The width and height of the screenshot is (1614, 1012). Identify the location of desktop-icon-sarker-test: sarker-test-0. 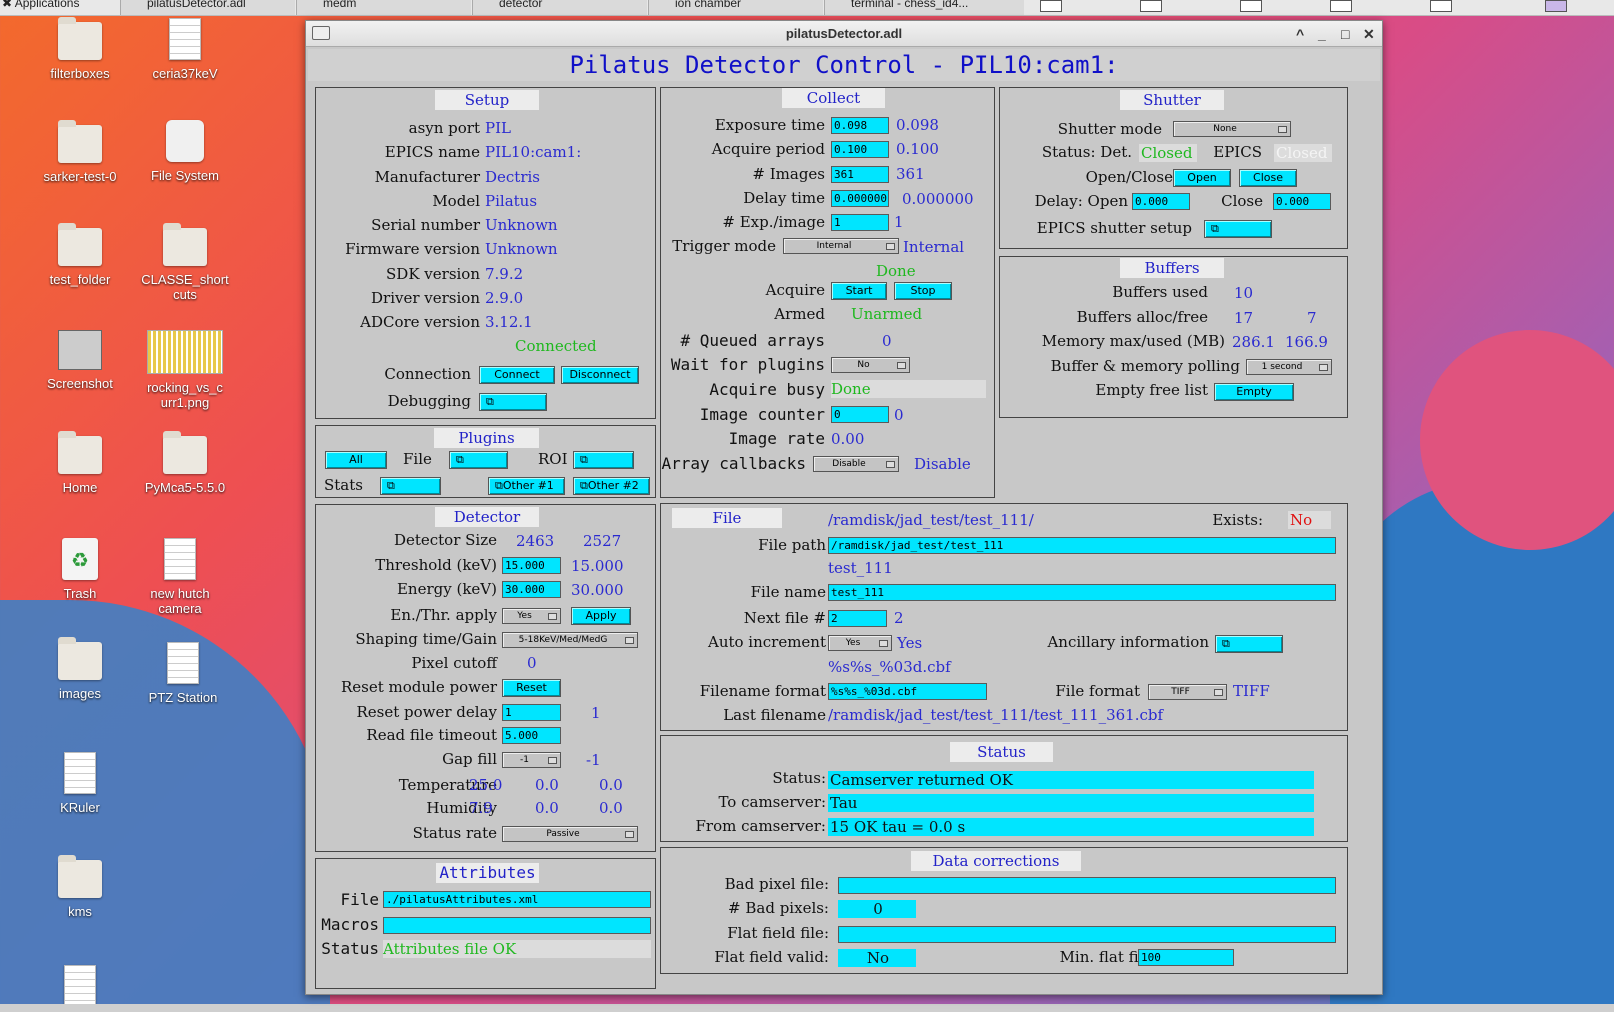
(80, 152).